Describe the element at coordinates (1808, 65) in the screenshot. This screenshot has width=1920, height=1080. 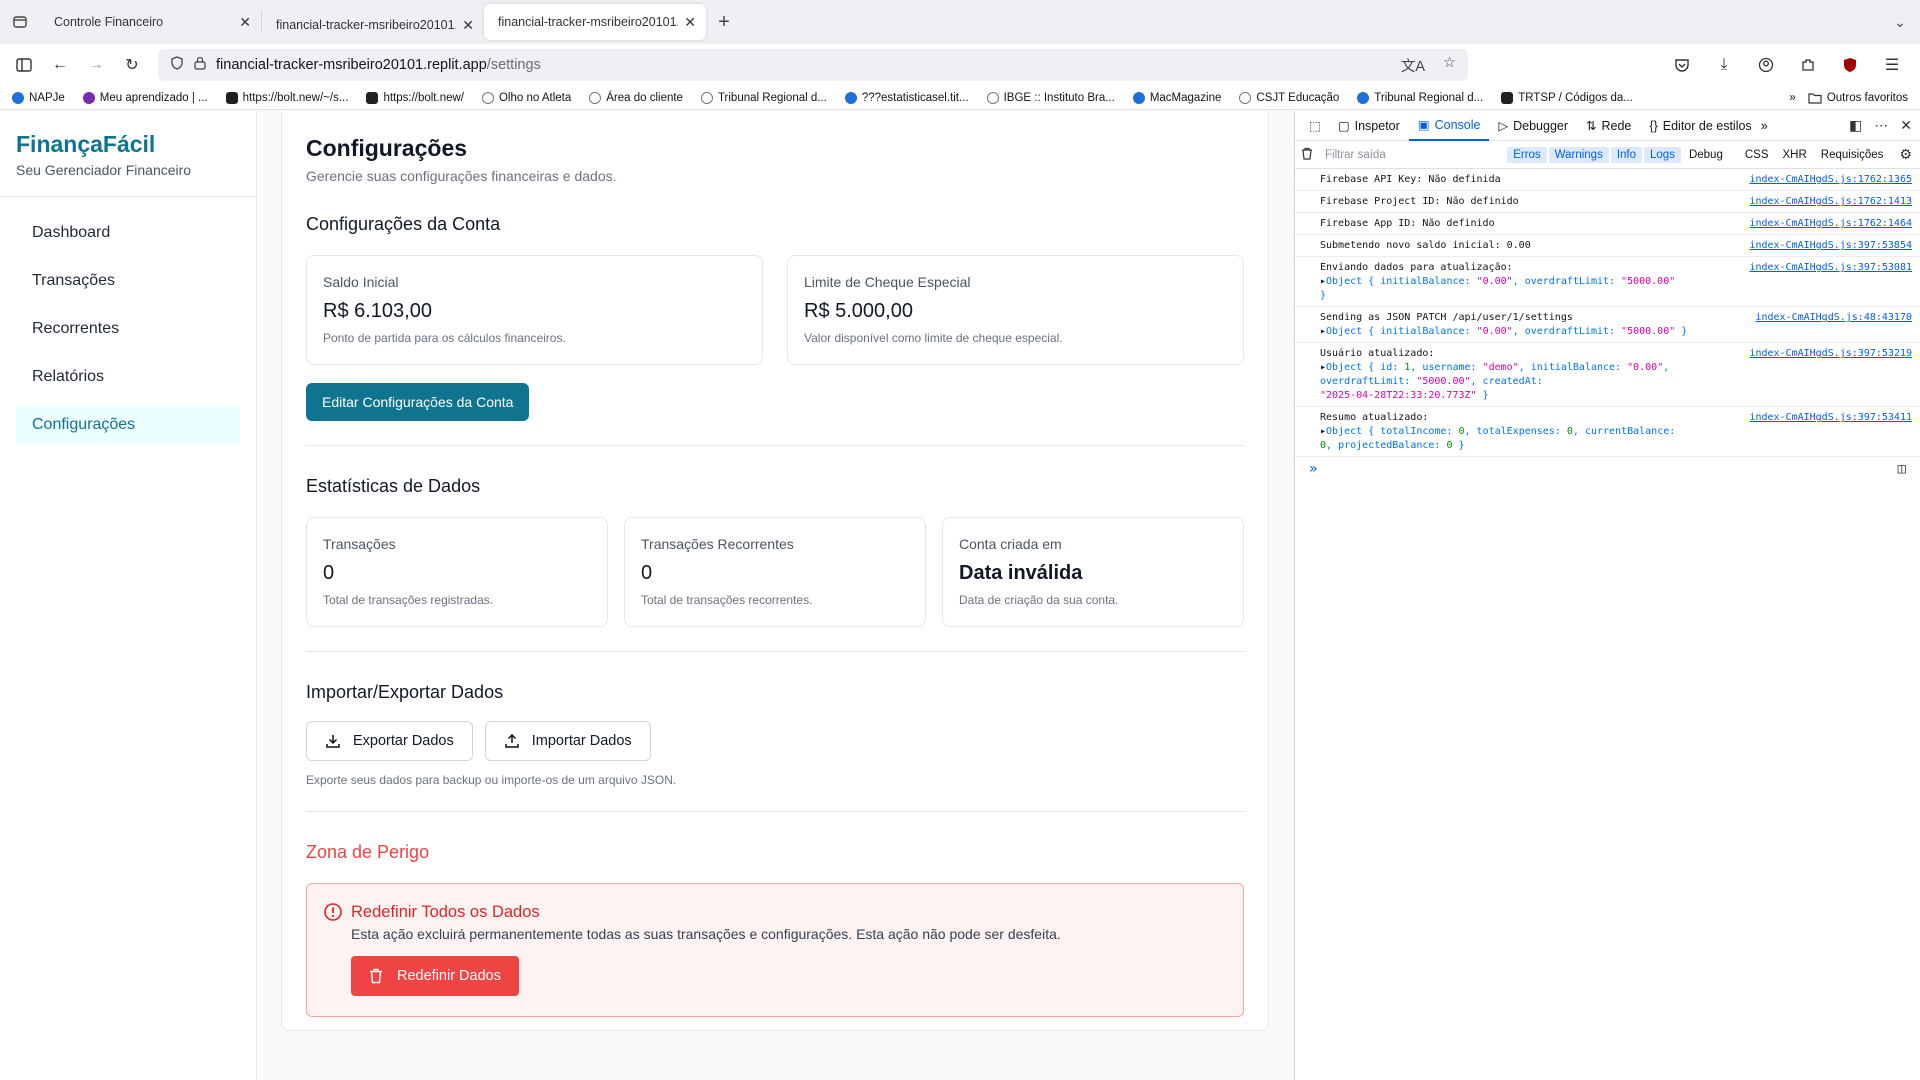
I see `extensions-icon` at that location.